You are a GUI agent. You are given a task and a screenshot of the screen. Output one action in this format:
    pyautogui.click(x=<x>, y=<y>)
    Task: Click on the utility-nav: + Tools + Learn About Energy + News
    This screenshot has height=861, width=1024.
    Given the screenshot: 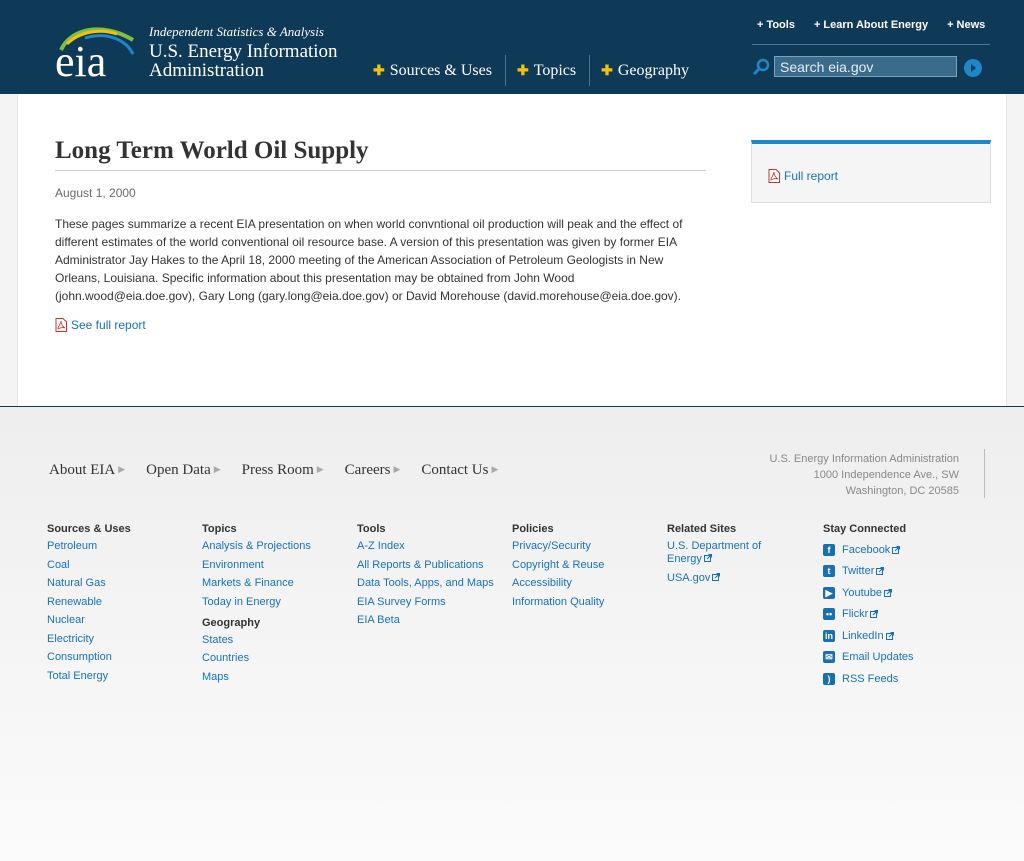 What is the action you would take?
    pyautogui.click(x=871, y=25)
    